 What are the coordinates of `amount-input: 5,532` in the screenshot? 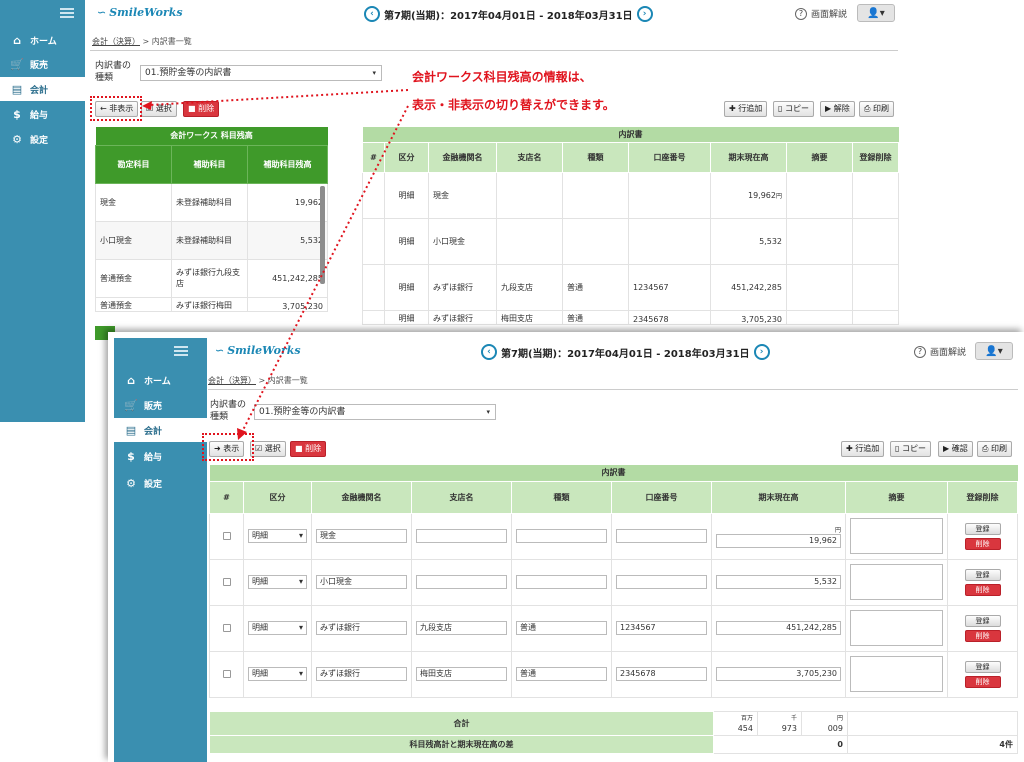 It's located at (778, 582).